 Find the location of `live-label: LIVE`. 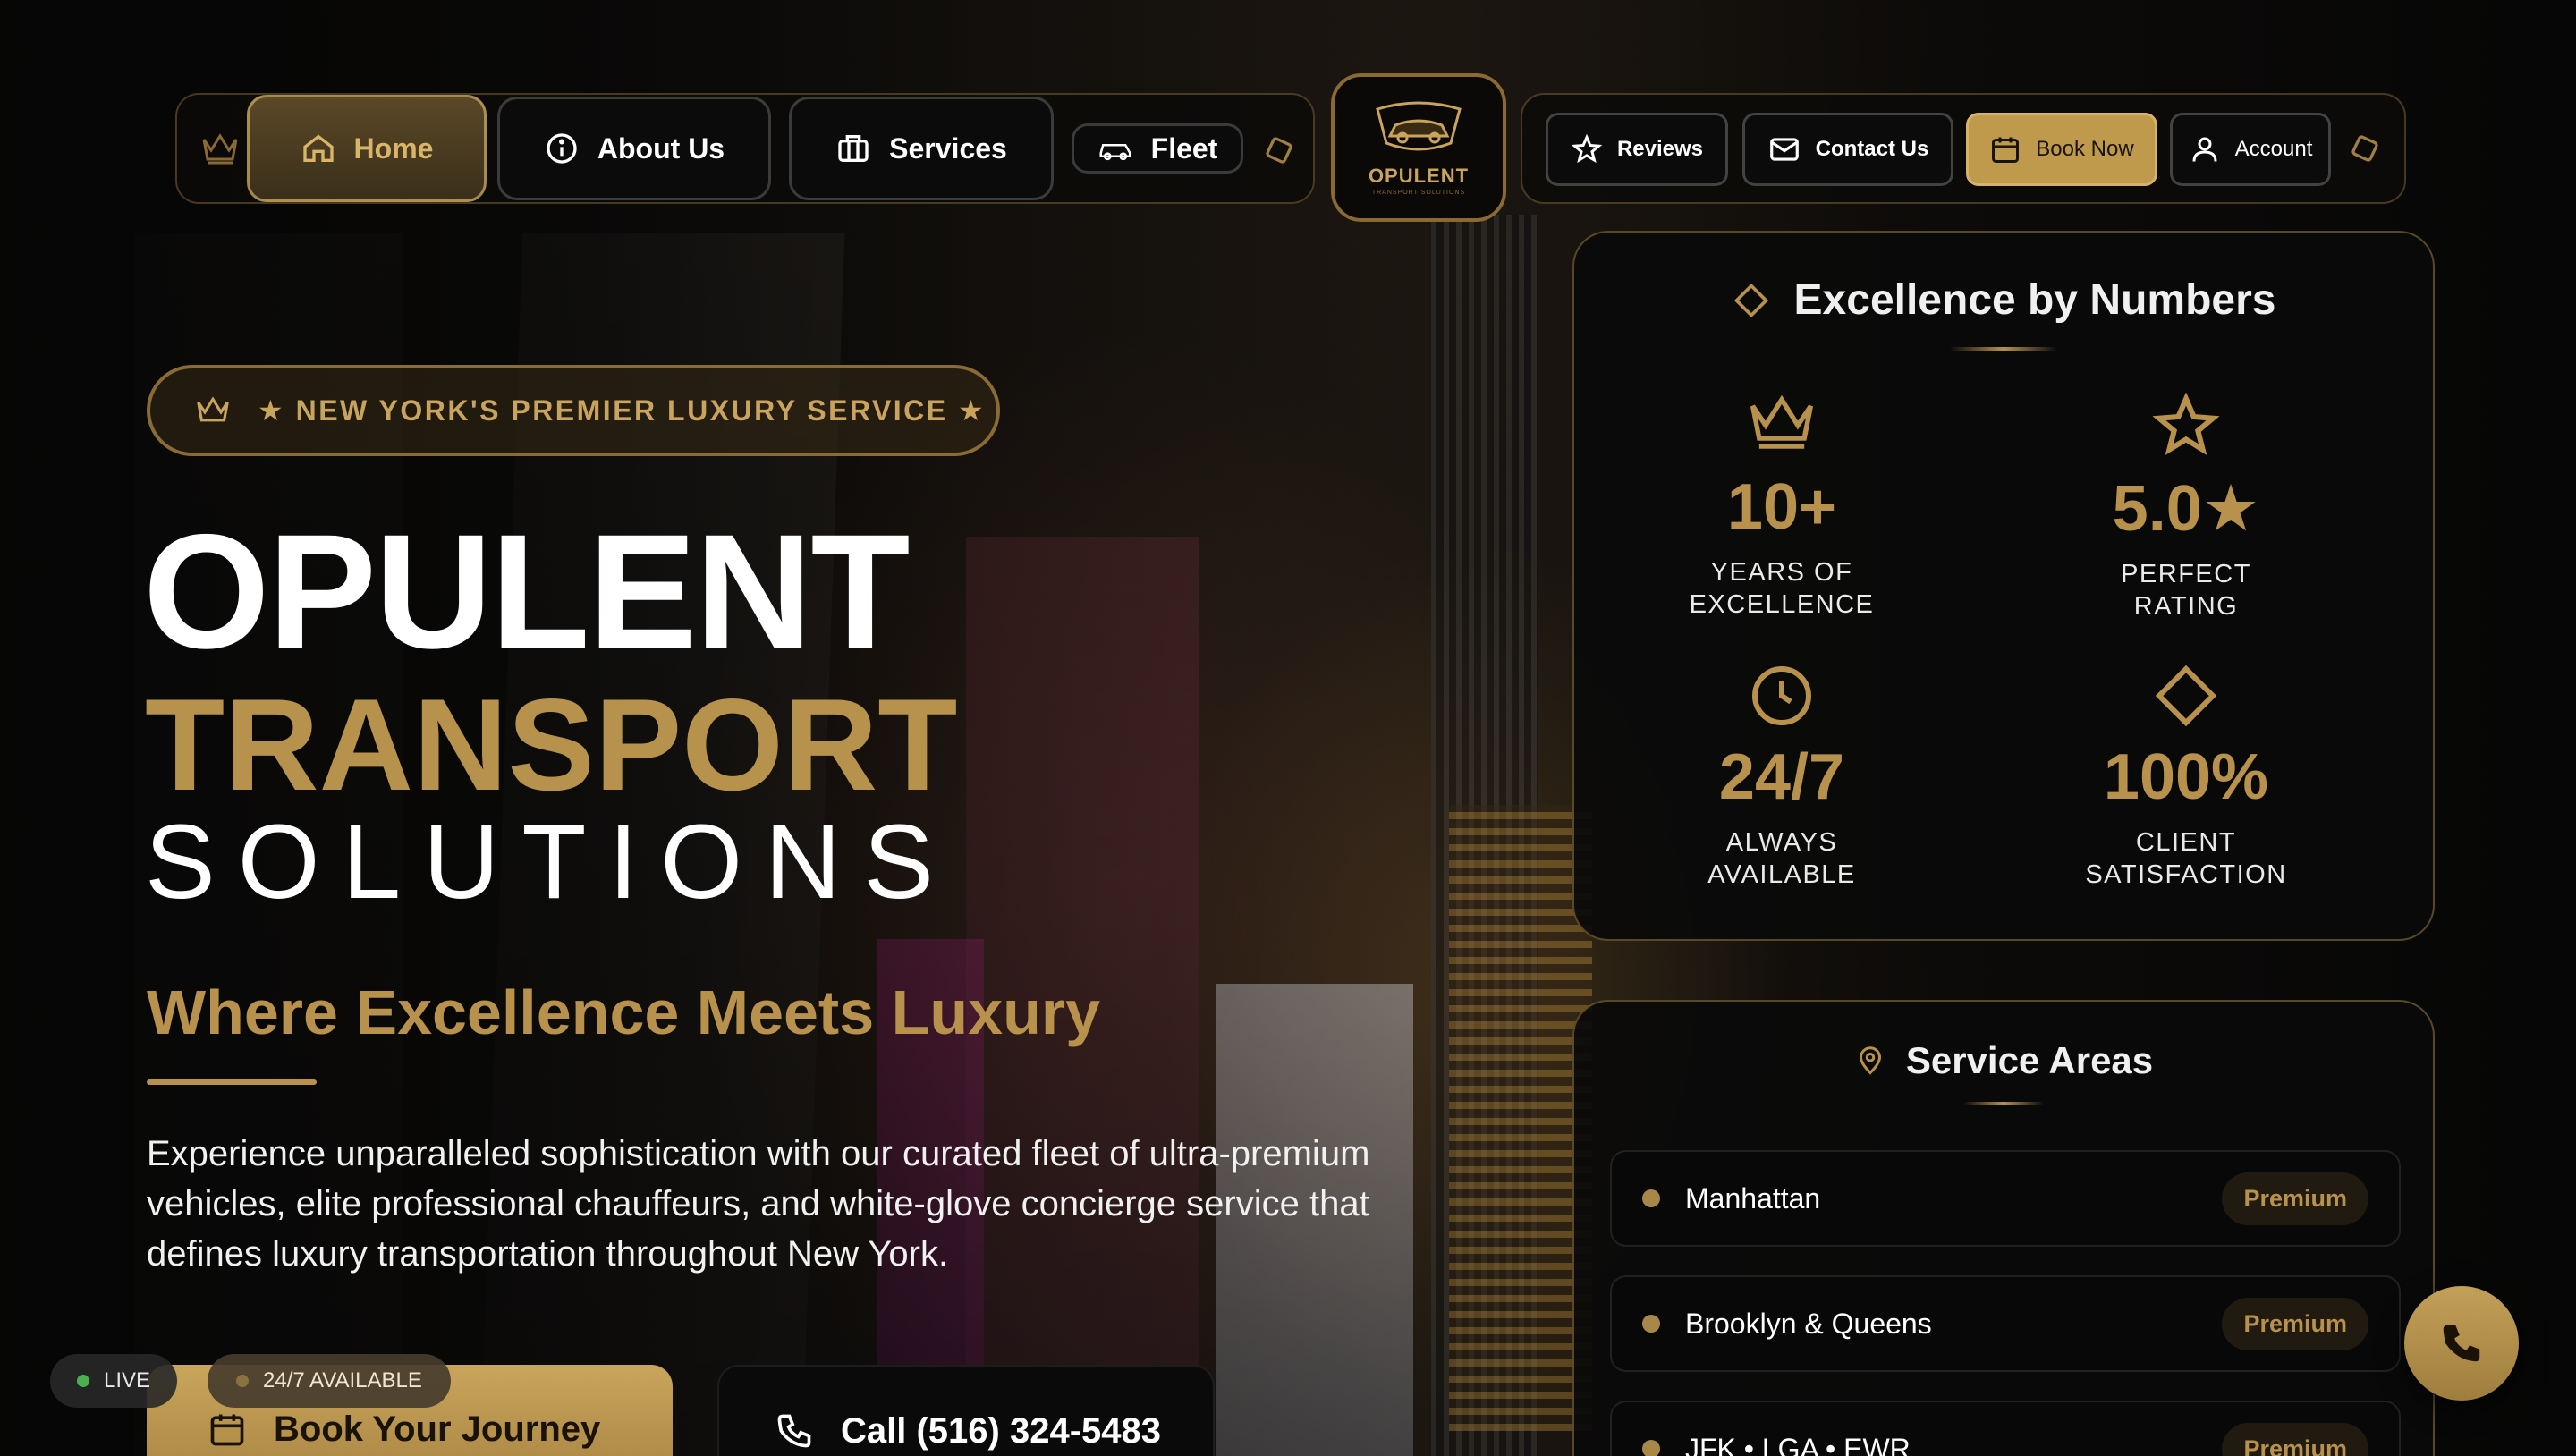

live-label: LIVE is located at coordinates (127, 1380).